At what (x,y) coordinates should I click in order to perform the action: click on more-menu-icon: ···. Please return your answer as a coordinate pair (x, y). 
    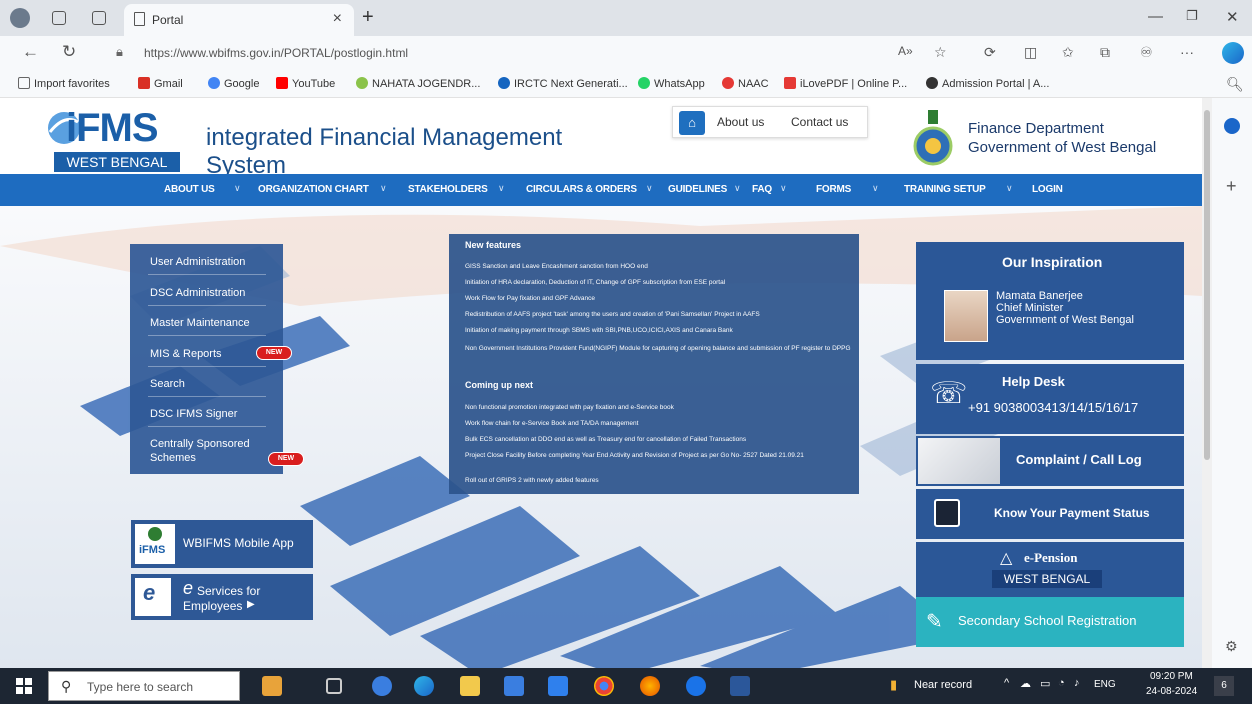
    Looking at the image, I should click on (1187, 52).